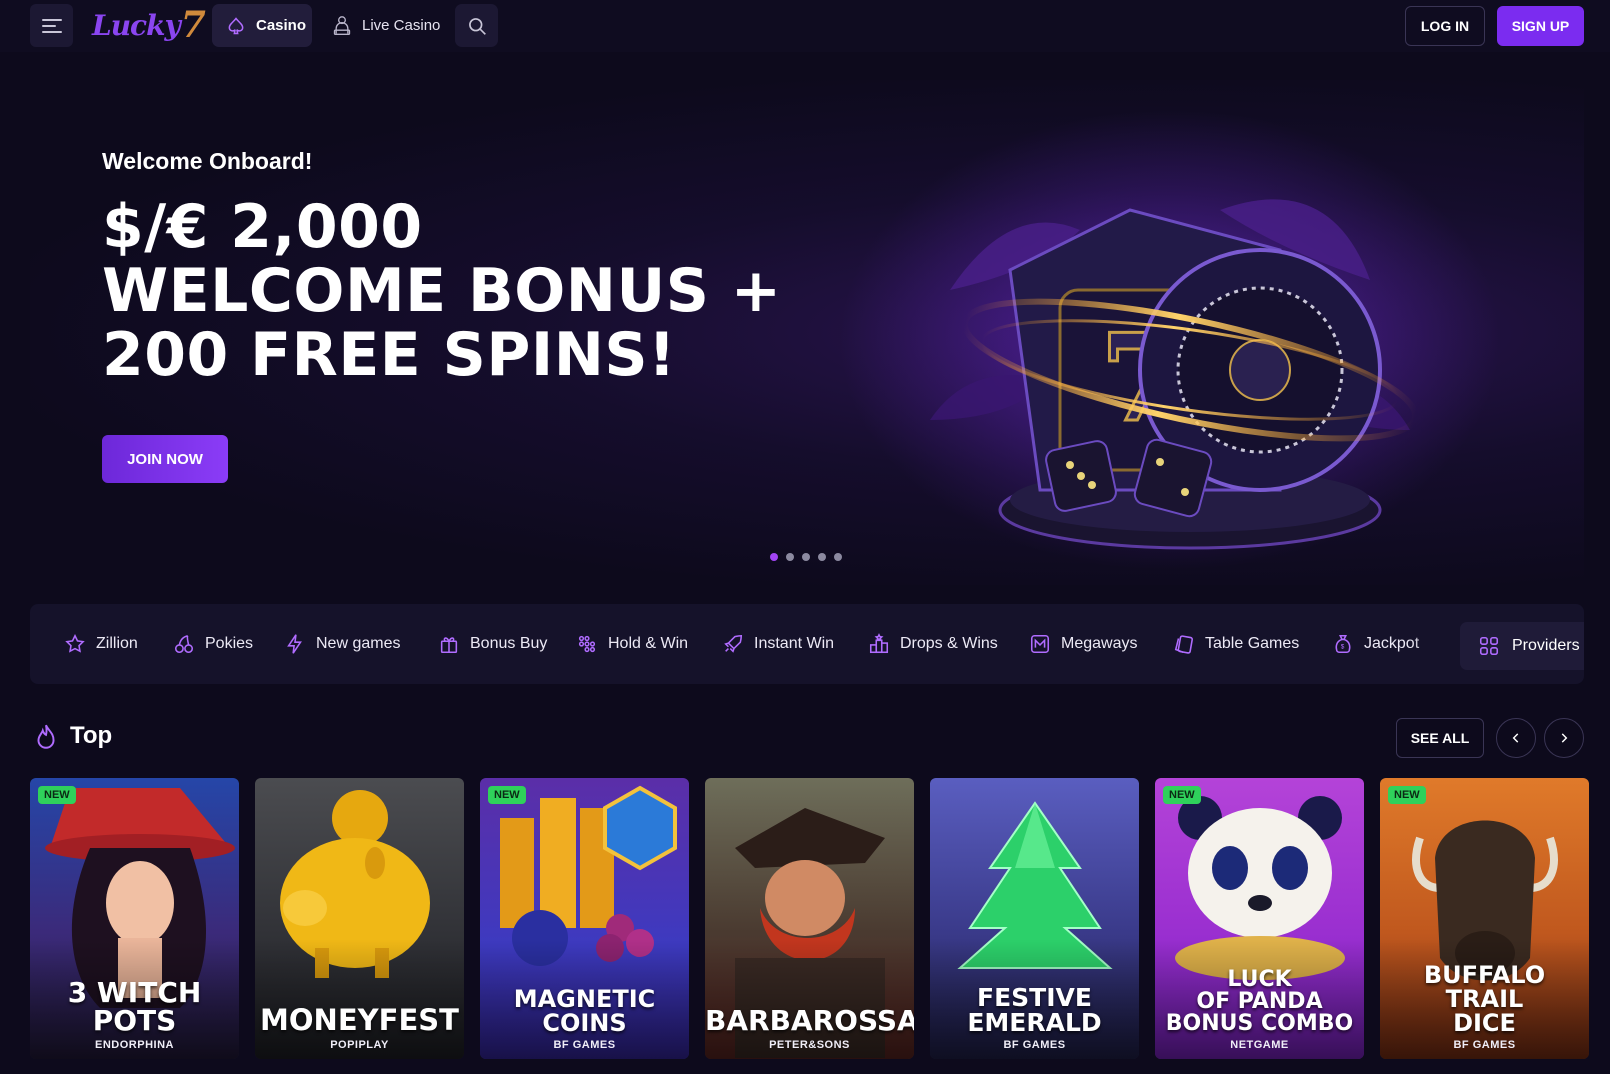 This screenshot has height=1074, width=1610. What do you see at coordinates (134, 1045) in the screenshot?
I see `game-provider: ENDORPHINA` at bounding box center [134, 1045].